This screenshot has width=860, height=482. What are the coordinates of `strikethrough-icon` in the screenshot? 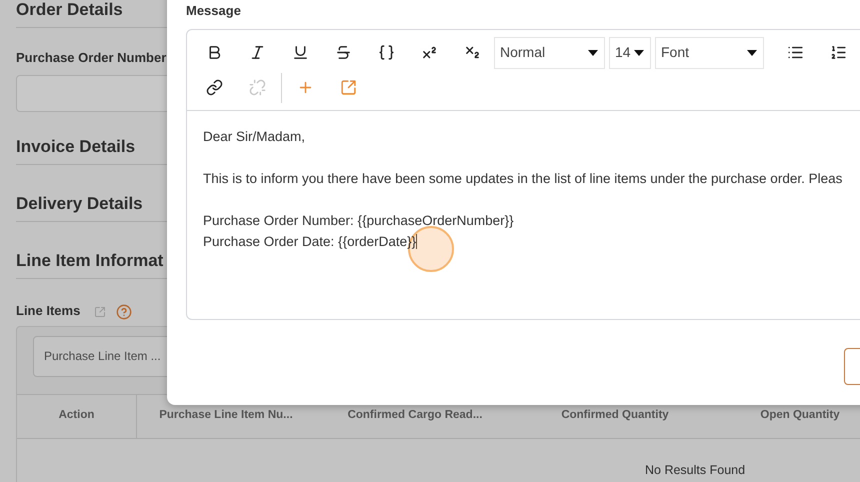 It's located at (343, 52).